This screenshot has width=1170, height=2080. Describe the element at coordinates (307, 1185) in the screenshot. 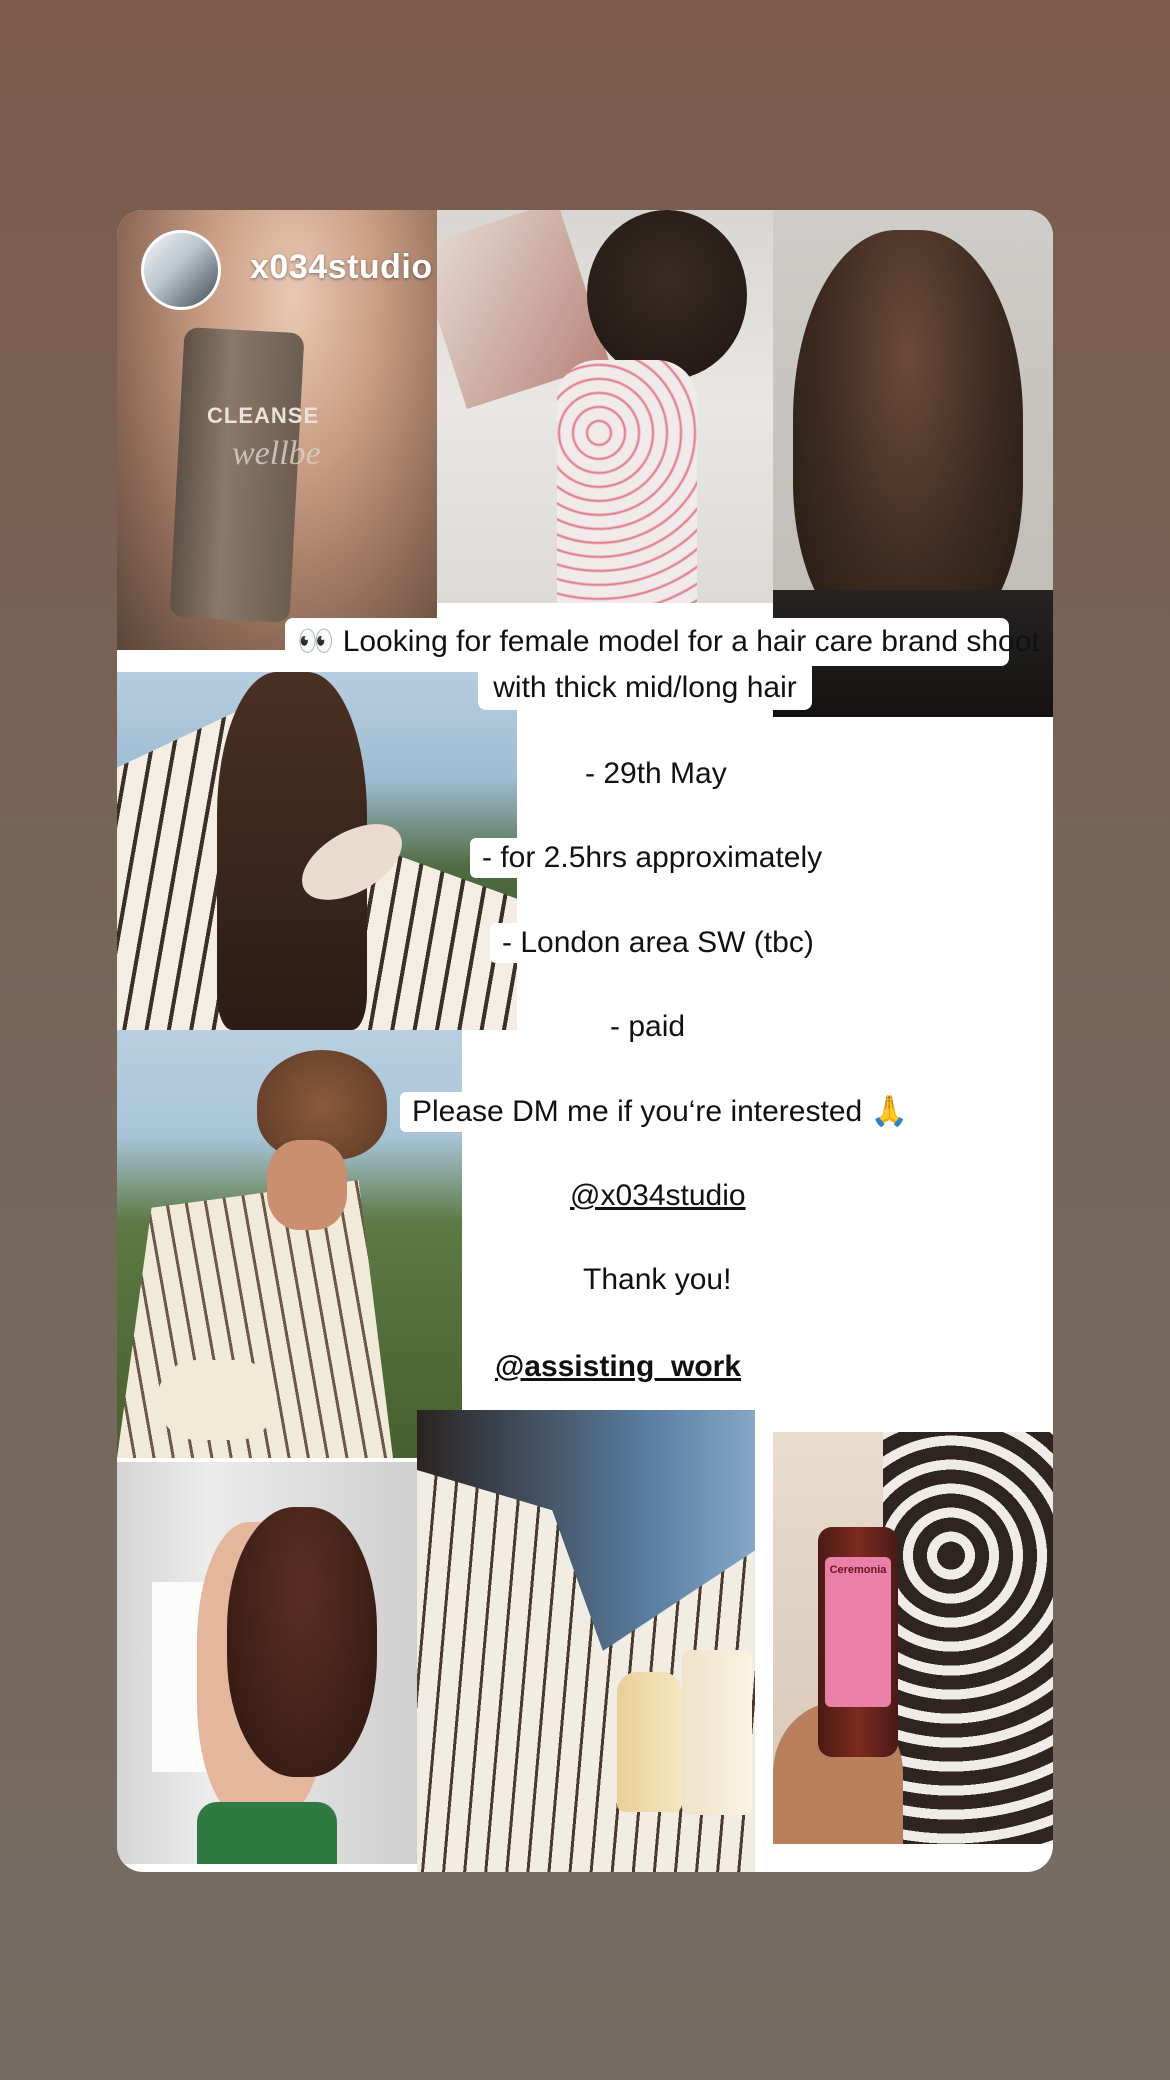

I see `face` at that location.